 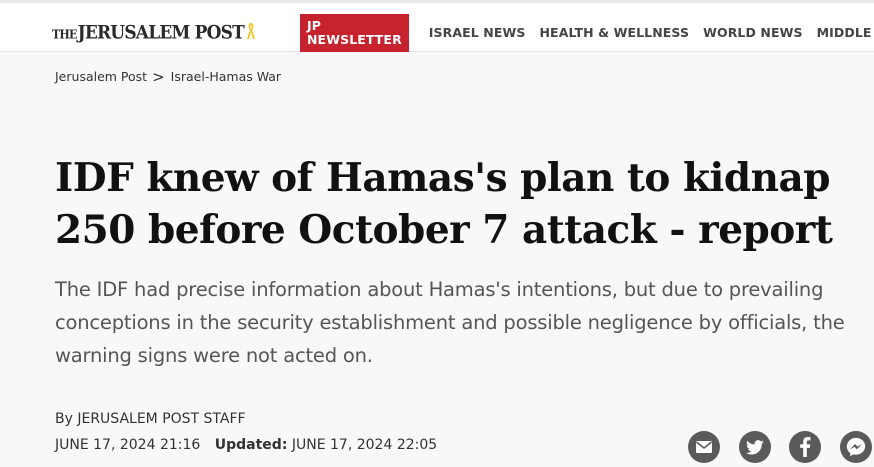 I want to click on article-dates: JUNE 17, 2024 21:16 Updated, so click(x=246, y=445).